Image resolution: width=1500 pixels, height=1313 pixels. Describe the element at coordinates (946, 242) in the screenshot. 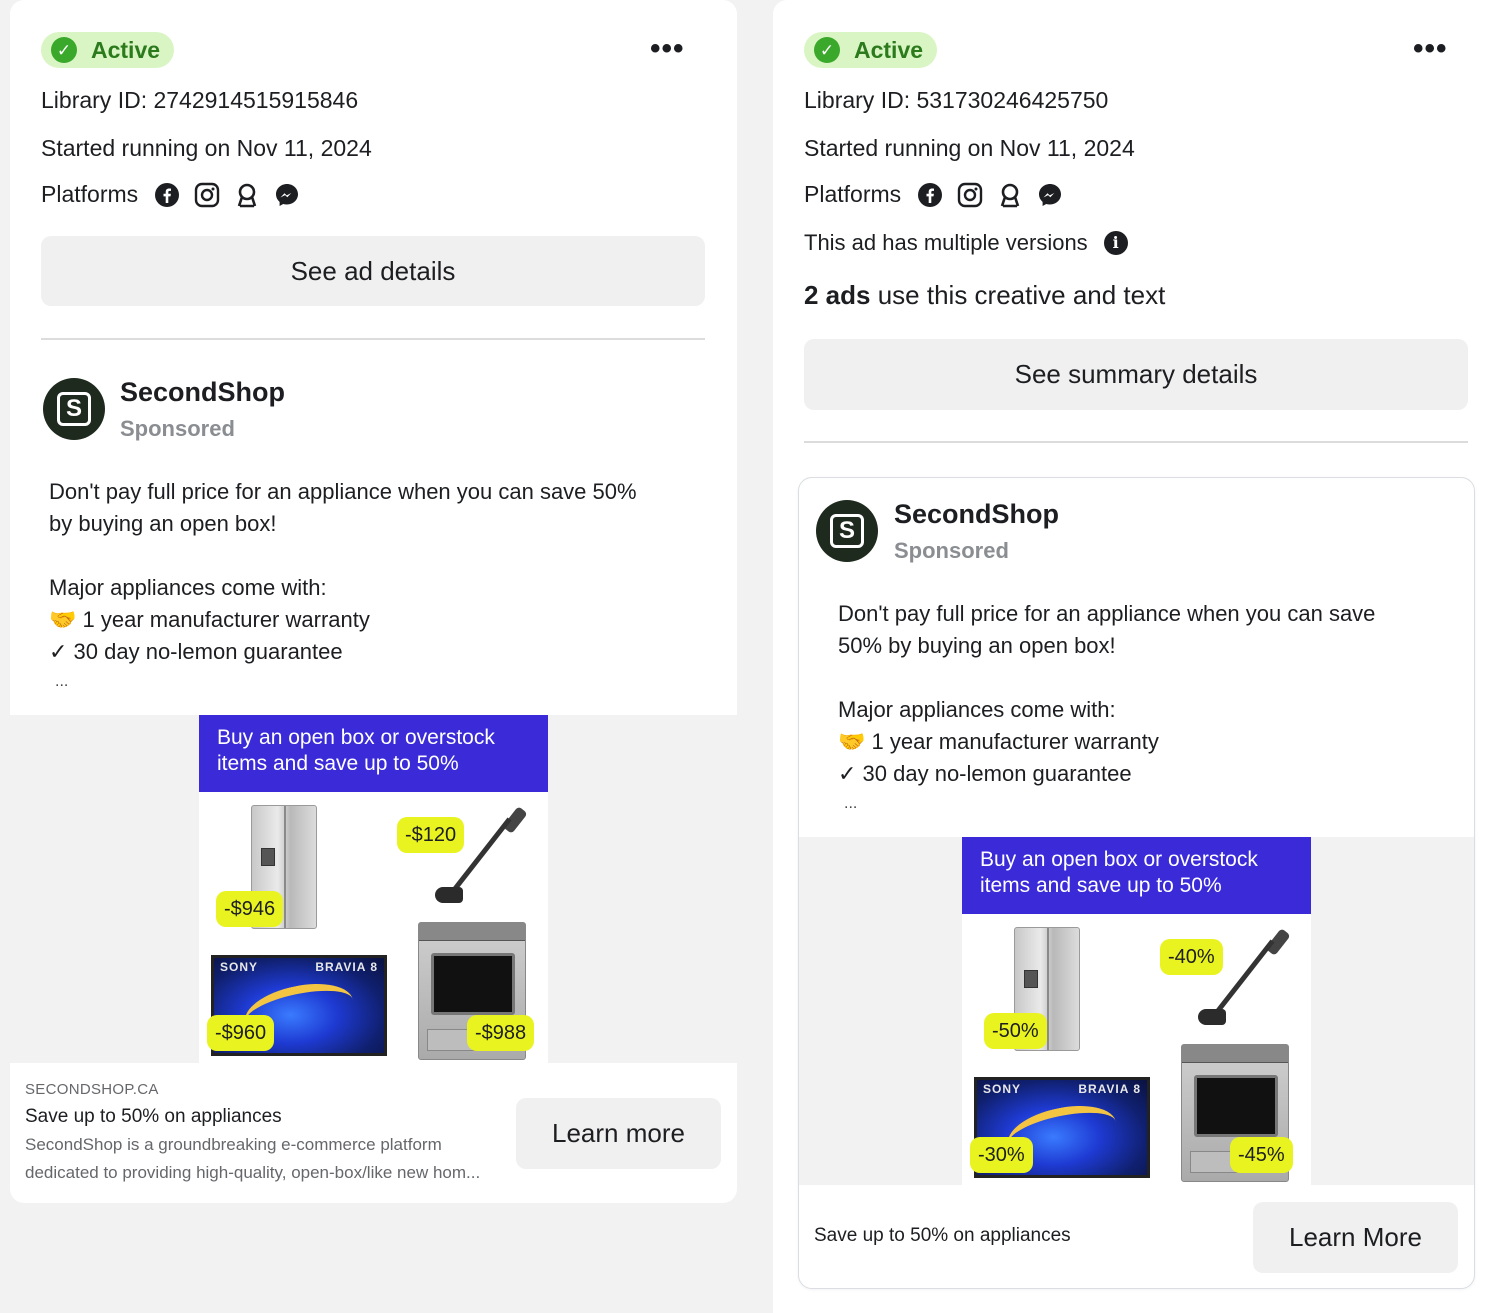

I see `versions-note-text: This ad has multiple versions` at that location.